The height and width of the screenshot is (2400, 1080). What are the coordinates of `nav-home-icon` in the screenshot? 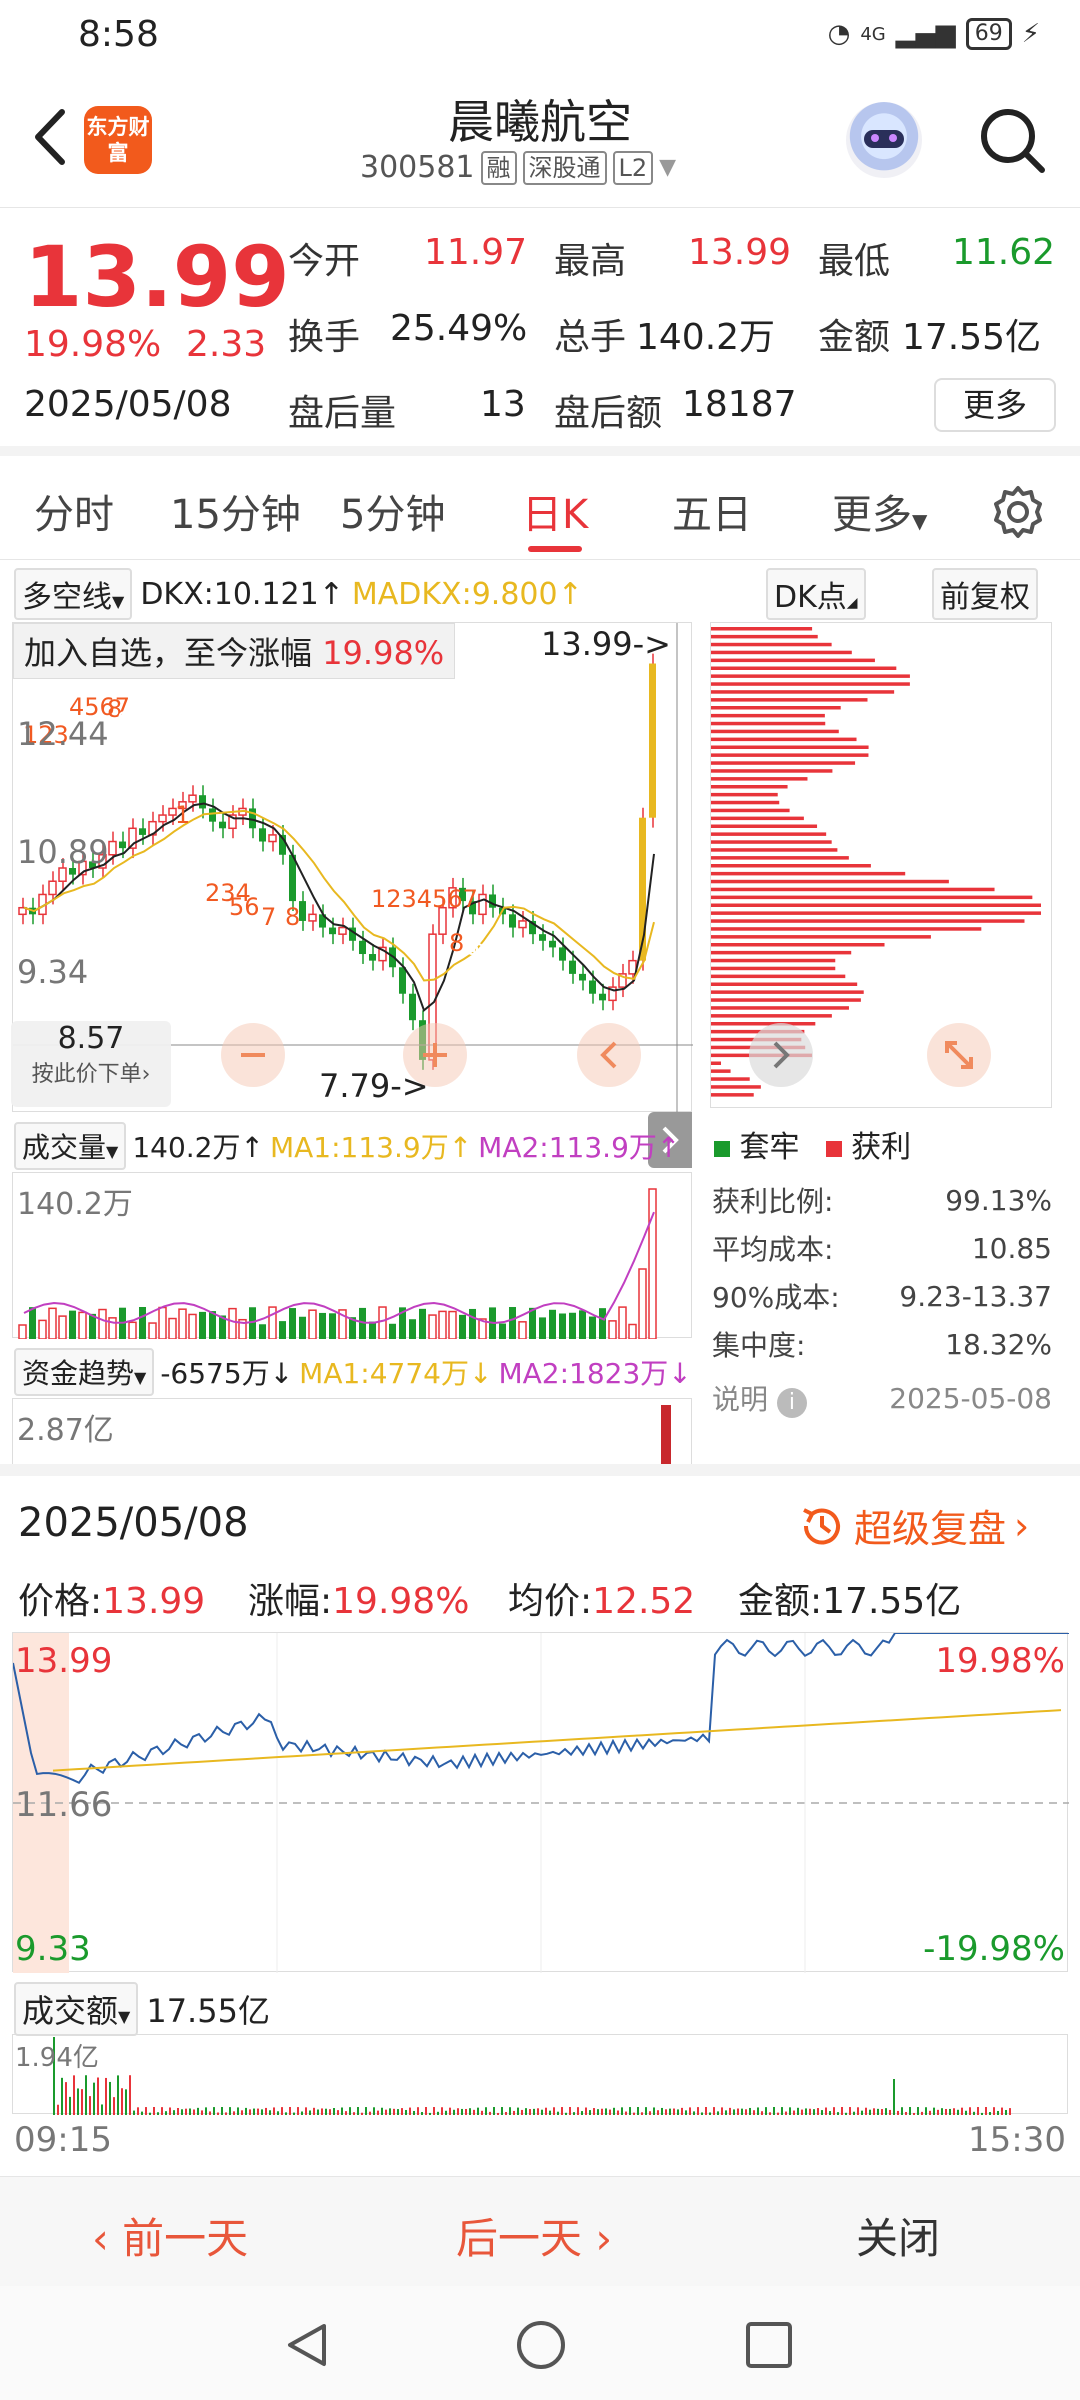 It's located at (541, 2345).